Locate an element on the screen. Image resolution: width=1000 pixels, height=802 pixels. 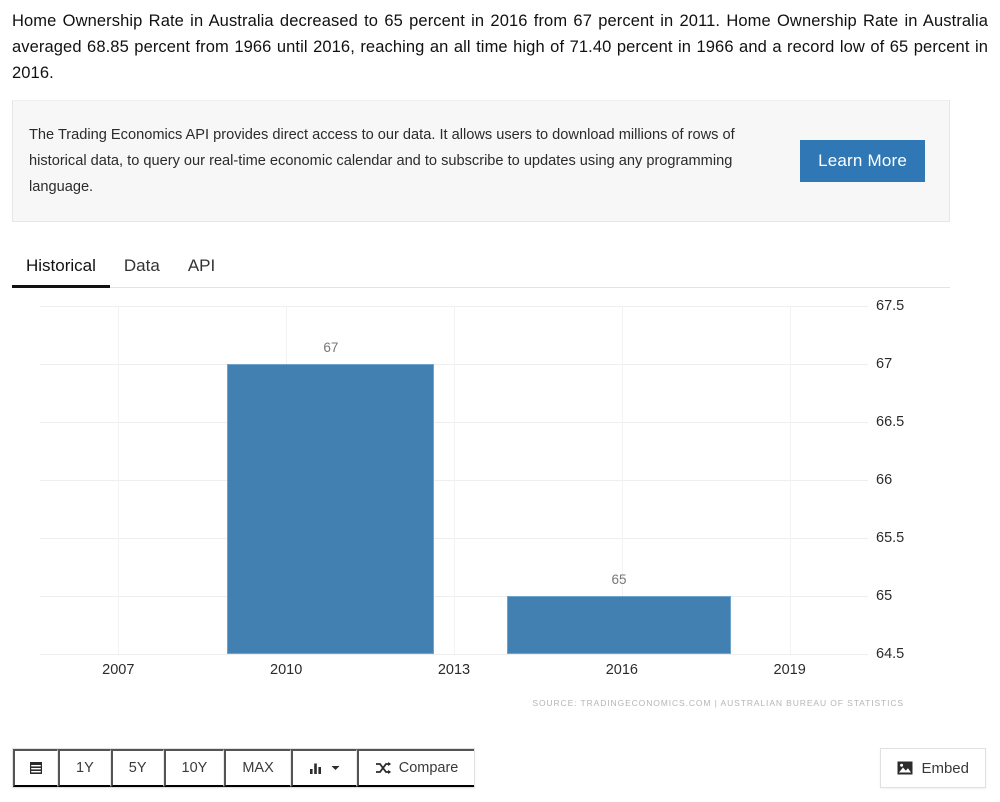
embed-label: Embed is located at coordinates (945, 768).